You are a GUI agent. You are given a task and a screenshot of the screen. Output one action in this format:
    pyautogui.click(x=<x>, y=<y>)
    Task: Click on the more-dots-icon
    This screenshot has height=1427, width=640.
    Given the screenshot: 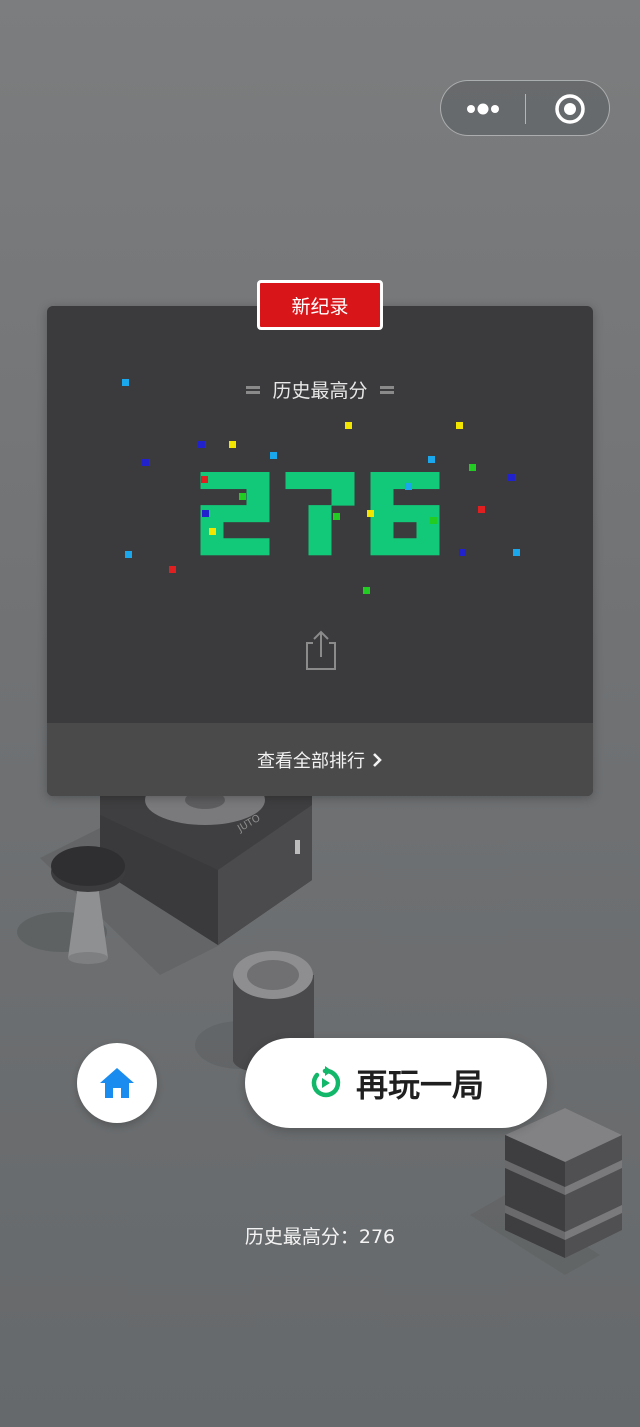 What is the action you would take?
    pyautogui.click(x=483, y=109)
    